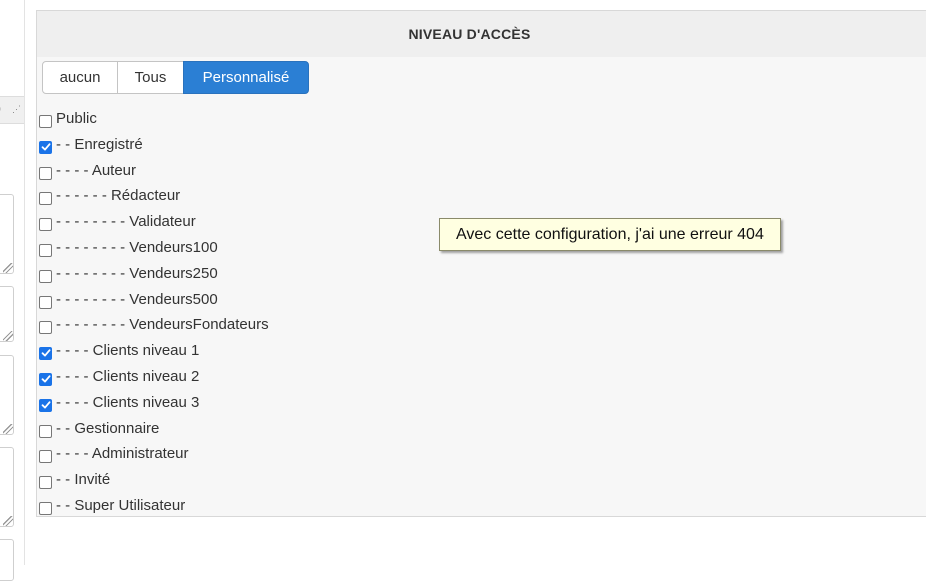 This screenshot has height=581, width=926. I want to click on group-row: - - - - Clients niveau 3, so click(119, 402).